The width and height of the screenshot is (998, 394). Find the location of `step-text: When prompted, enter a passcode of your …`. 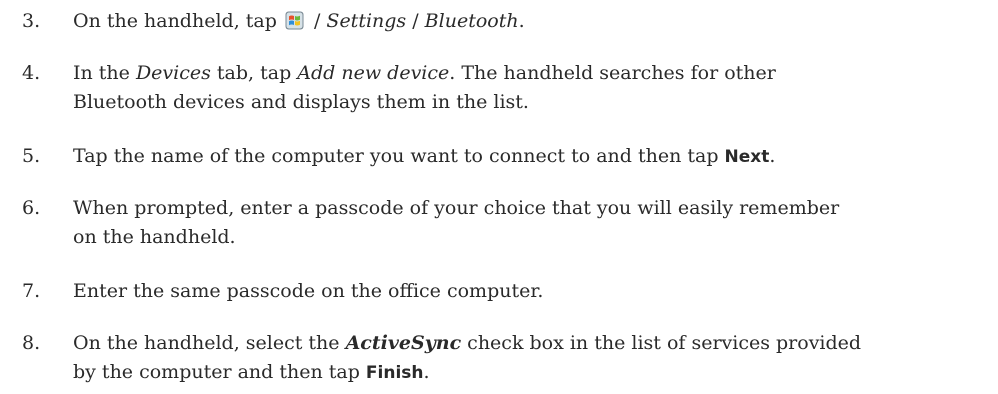

step-text: When prompted, enter a passcode of your … is located at coordinates (533, 223).